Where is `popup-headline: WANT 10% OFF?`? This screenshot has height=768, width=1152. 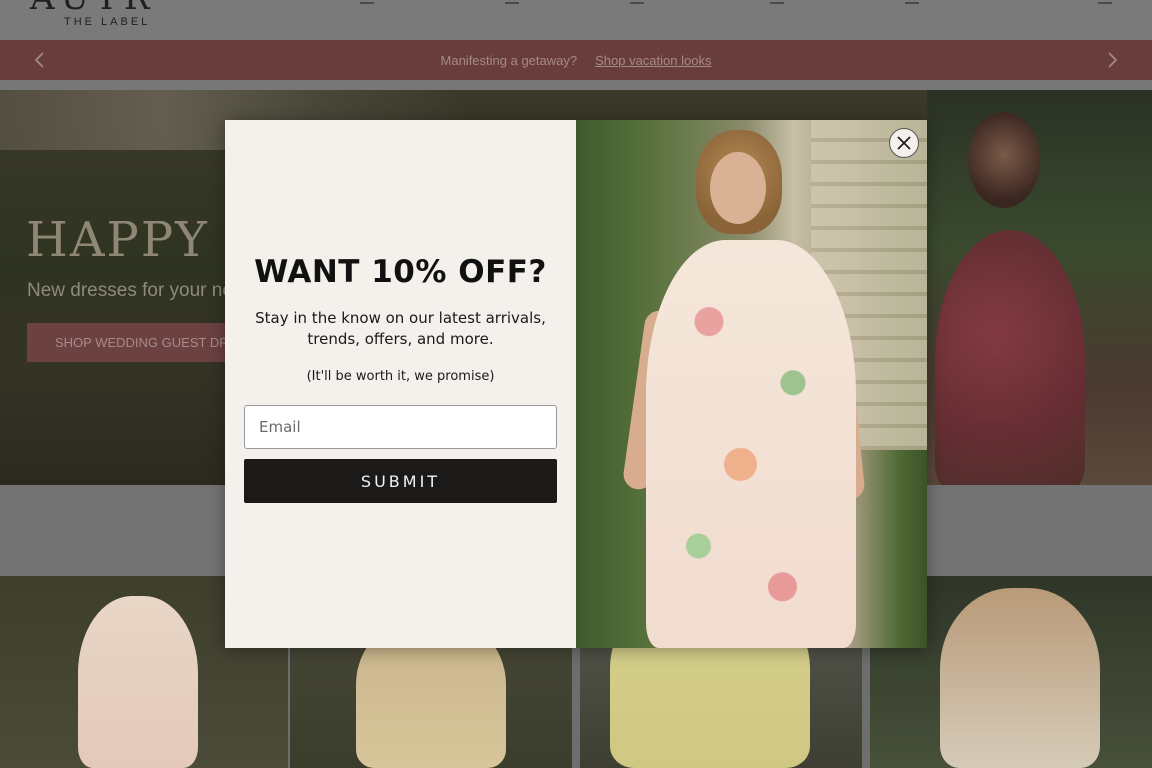
popup-headline: WANT 10% OFF? is located at coordinates (400, 272).